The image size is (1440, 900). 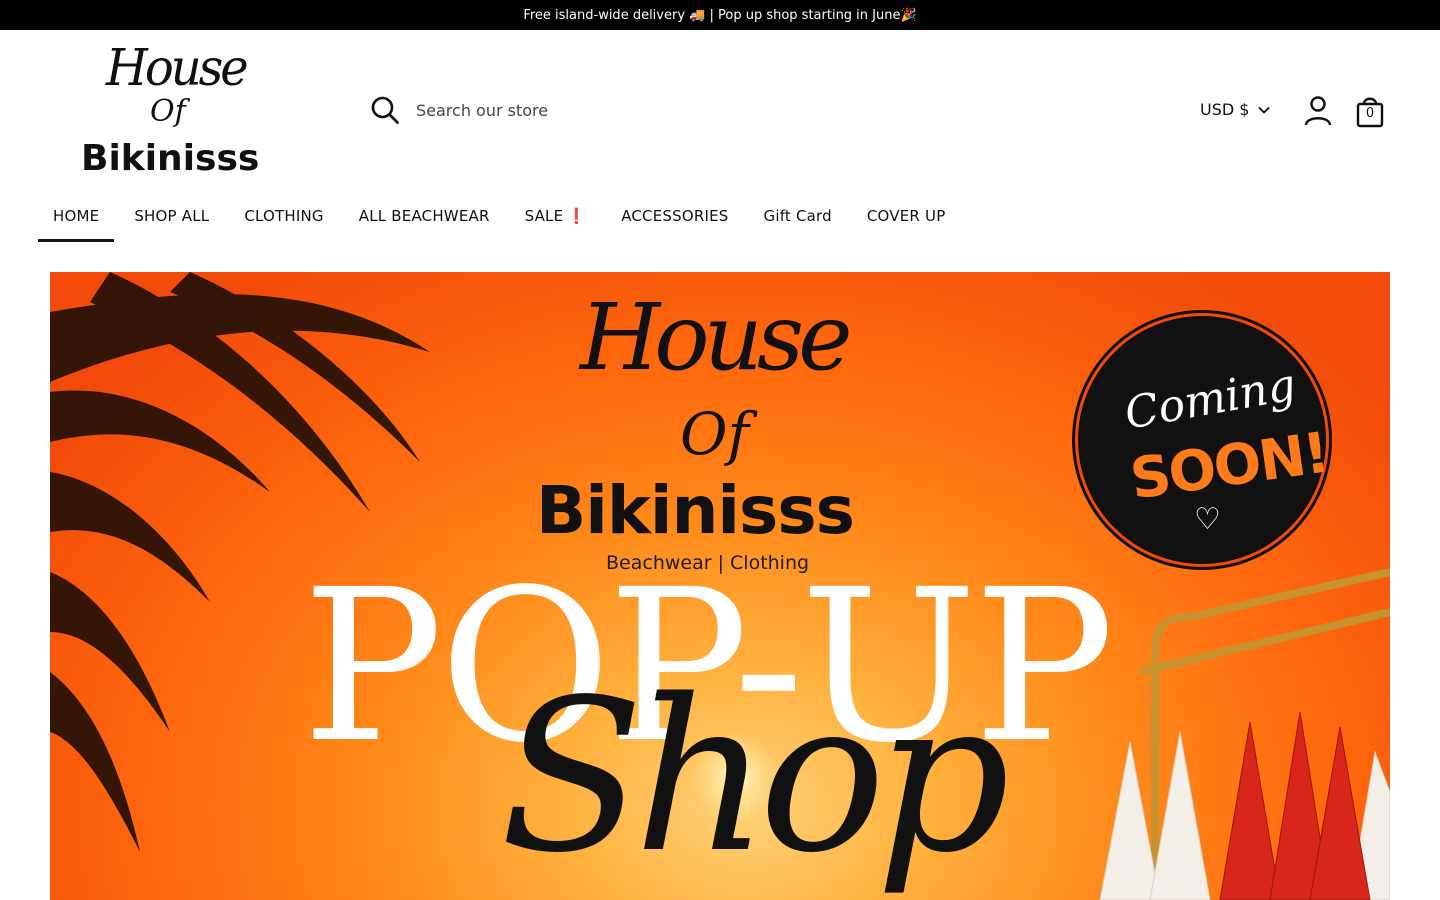 What do you see at coordinates (695, 510) in the screenshot?
I see `hero-brand-line-3: Bikinisss` at bounding box center [695, 510].